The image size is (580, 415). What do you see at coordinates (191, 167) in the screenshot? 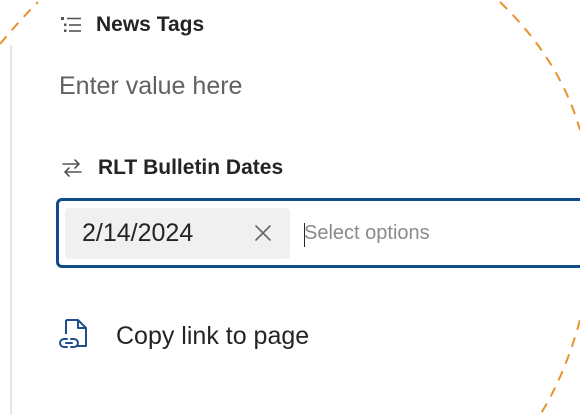
I see `rlt-bulletin-dates-label-text: RLT Bulletin Dates` at bounding box center [191, 167].